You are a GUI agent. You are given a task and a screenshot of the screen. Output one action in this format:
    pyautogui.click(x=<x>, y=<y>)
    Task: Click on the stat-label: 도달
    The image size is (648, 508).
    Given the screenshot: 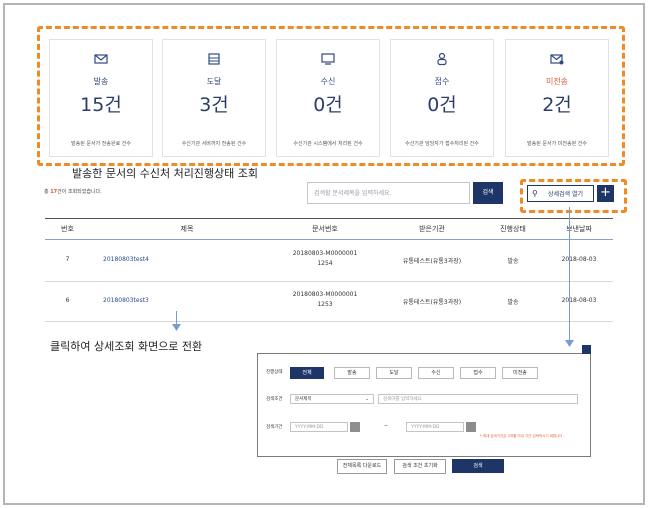 What is the action you would take?
    pyautogui.click(x=214, y=81)
    